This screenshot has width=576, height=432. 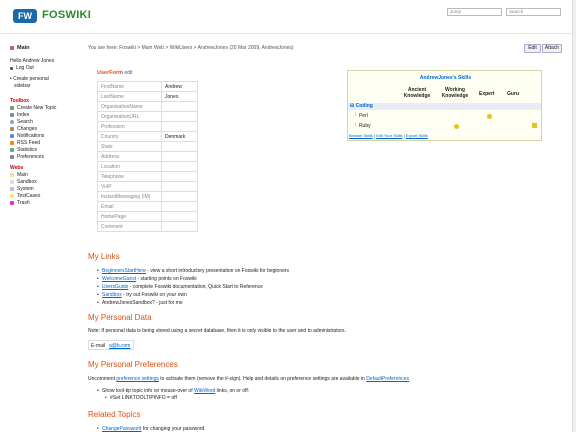 I want to click on related-heading: Related Topics, so click(x=114, y=414).